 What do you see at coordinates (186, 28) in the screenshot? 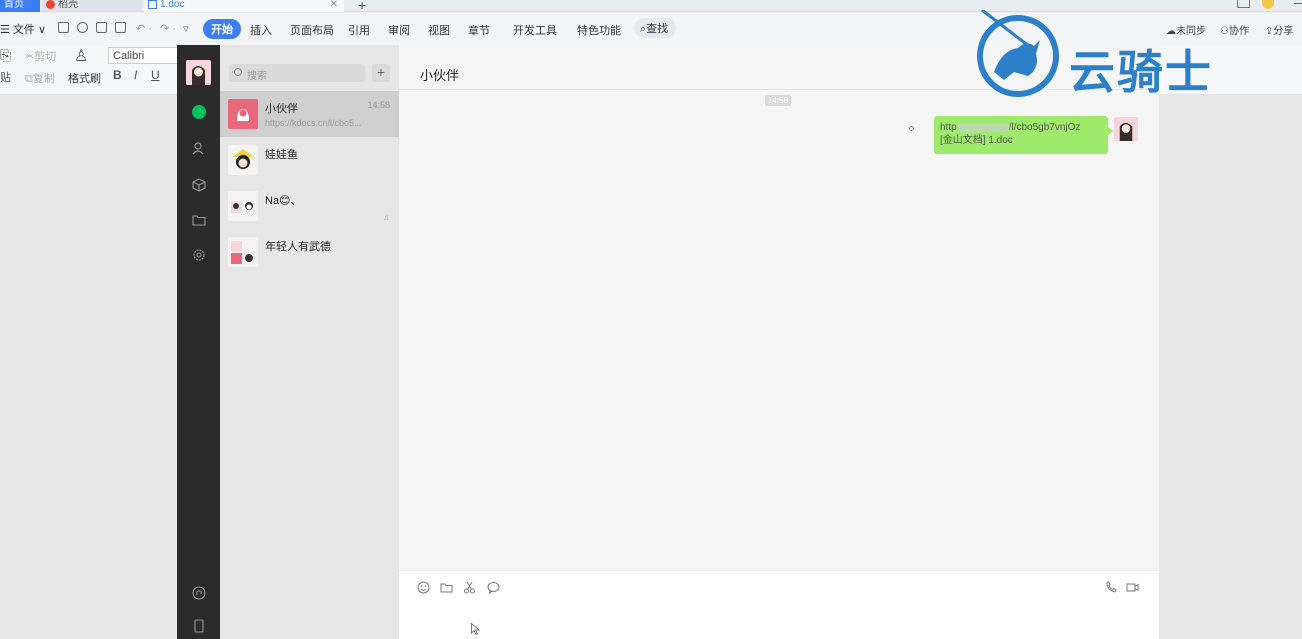
I see `chevron-down-icon: ▿` at bounding box center [186, 28].